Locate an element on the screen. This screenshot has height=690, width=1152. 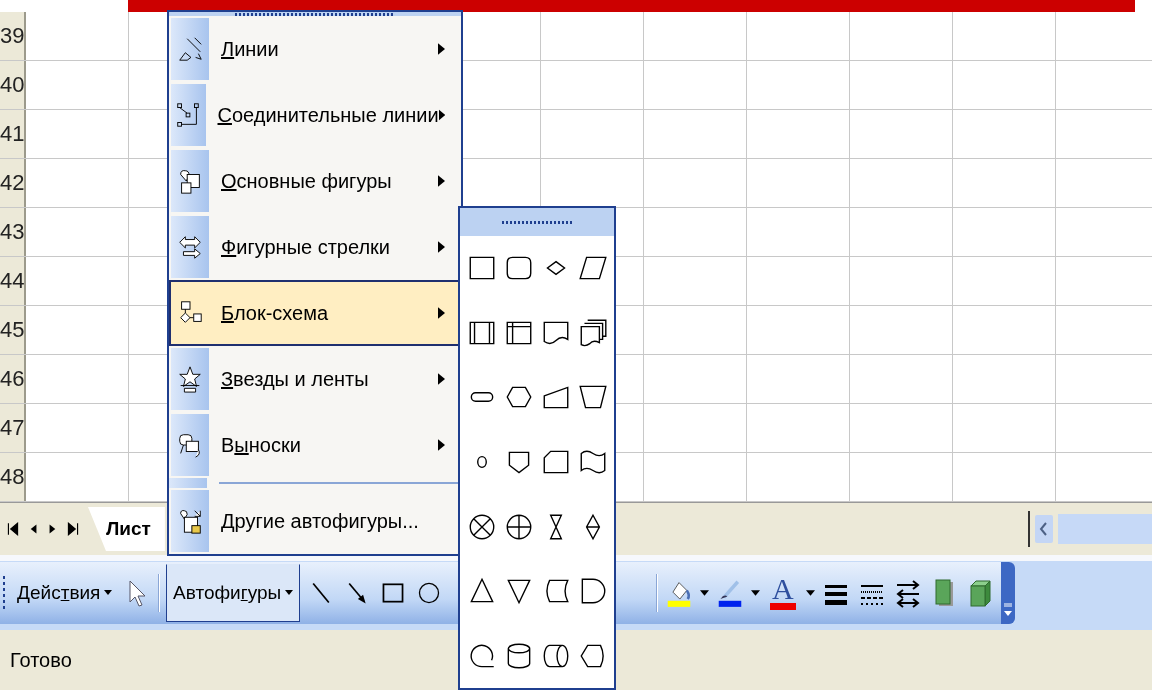
scroll-left-button is located at coordinates (1044, 529).